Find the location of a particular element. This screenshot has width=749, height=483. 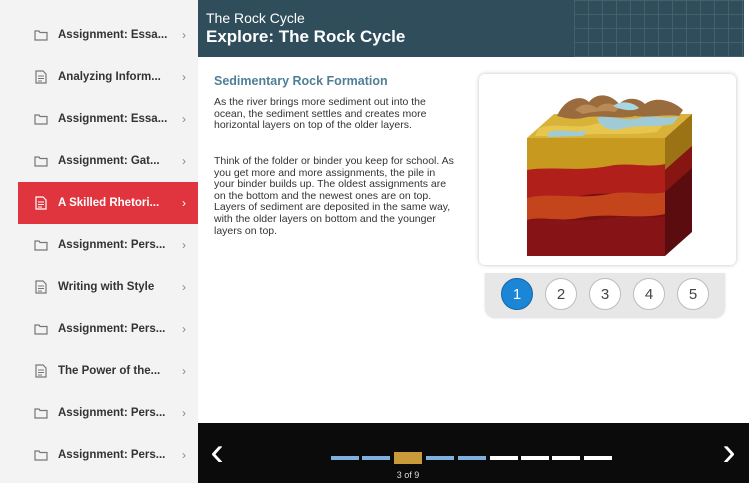

sidebar-item-assignment-essay-1: Assignment: Essa... › is located at coordinates (109, 35).